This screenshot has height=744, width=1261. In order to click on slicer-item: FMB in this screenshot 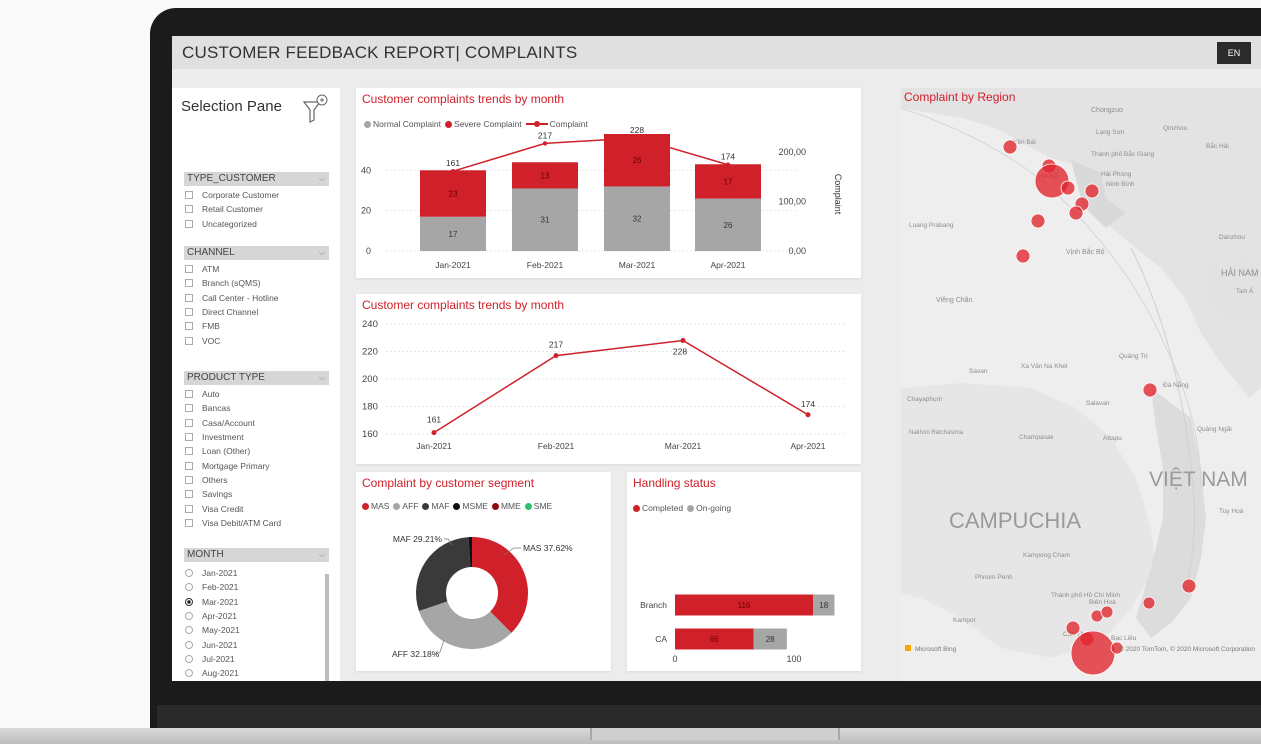, I will do `click(232, 326)`.